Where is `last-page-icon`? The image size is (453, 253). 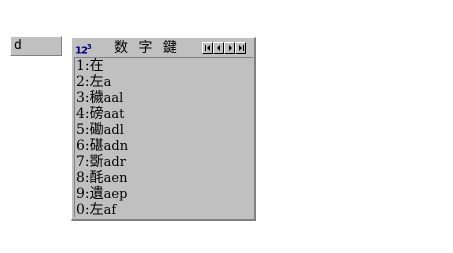
last-page-icon is located at coordinates (241, 48).